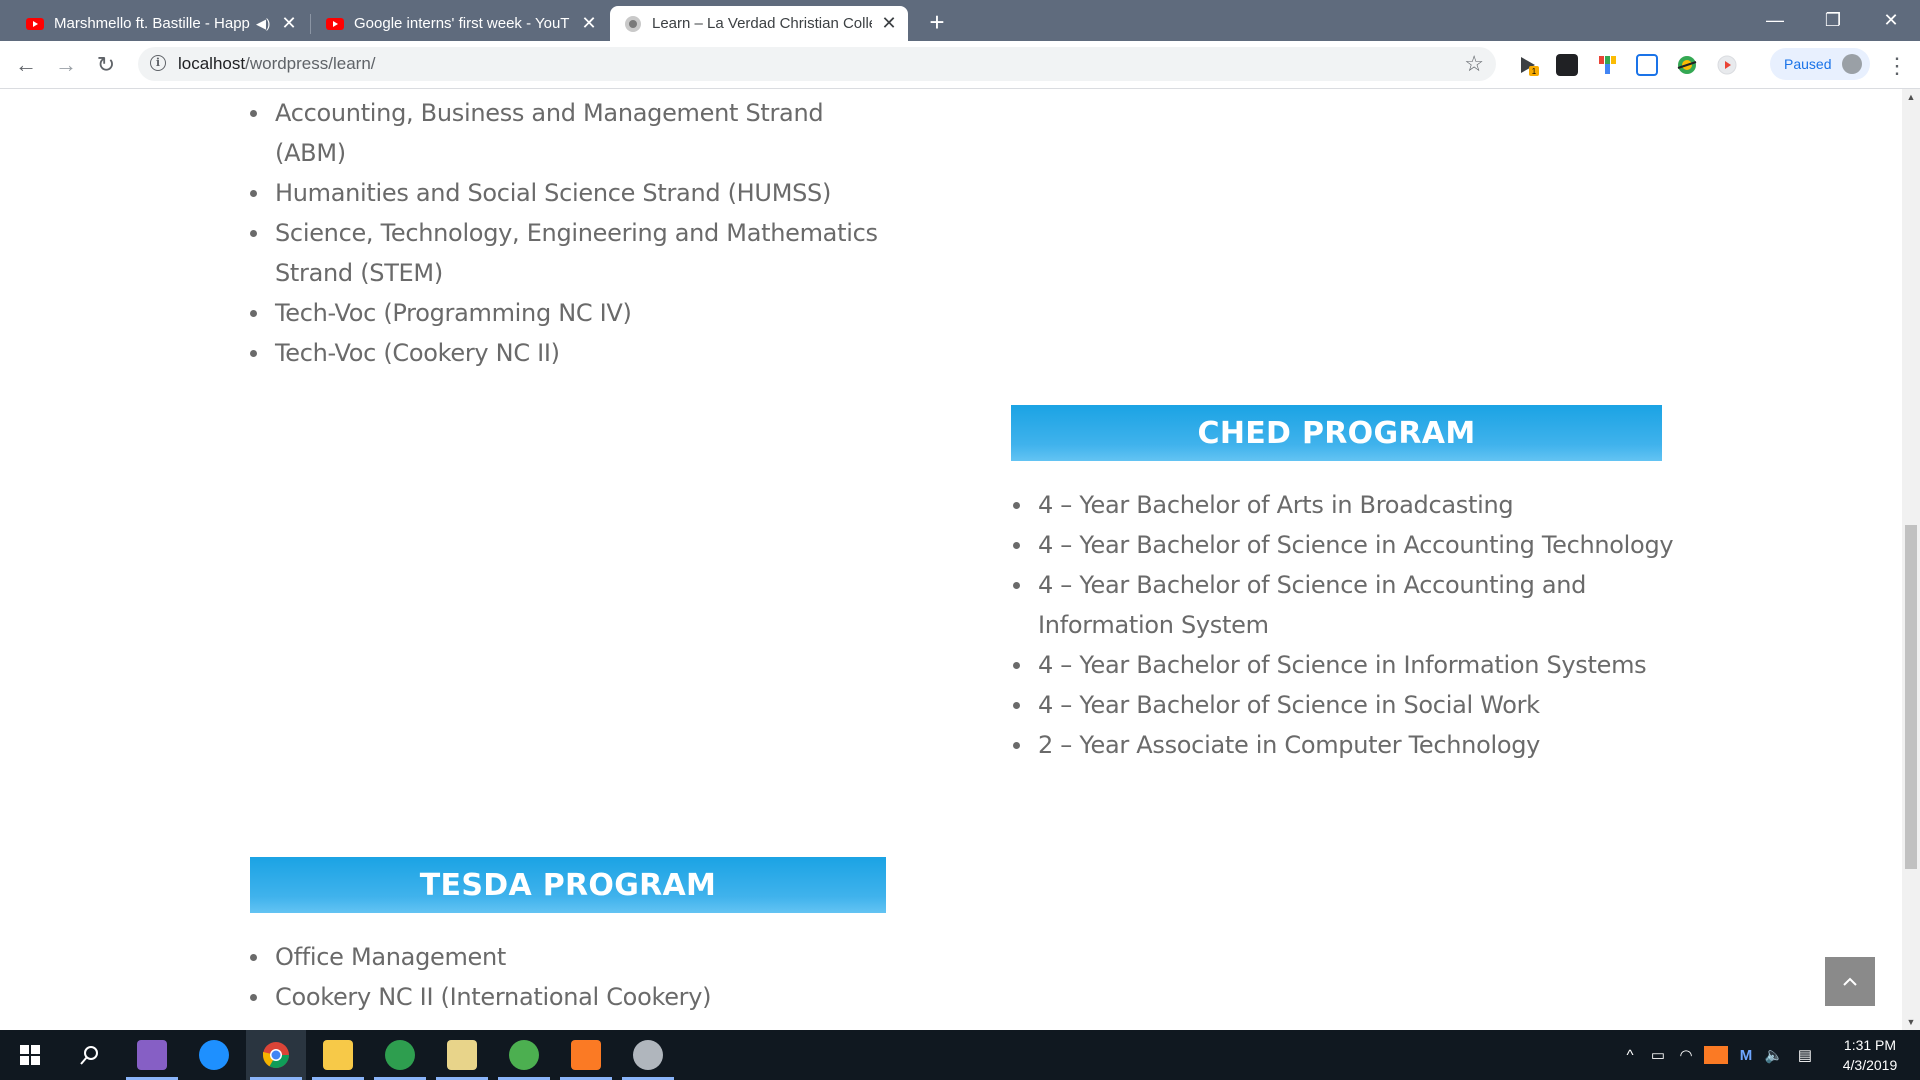 The height and width of the screenshot is (1080, 1920). I want to click on xampp-icon, so click(586, 1055).